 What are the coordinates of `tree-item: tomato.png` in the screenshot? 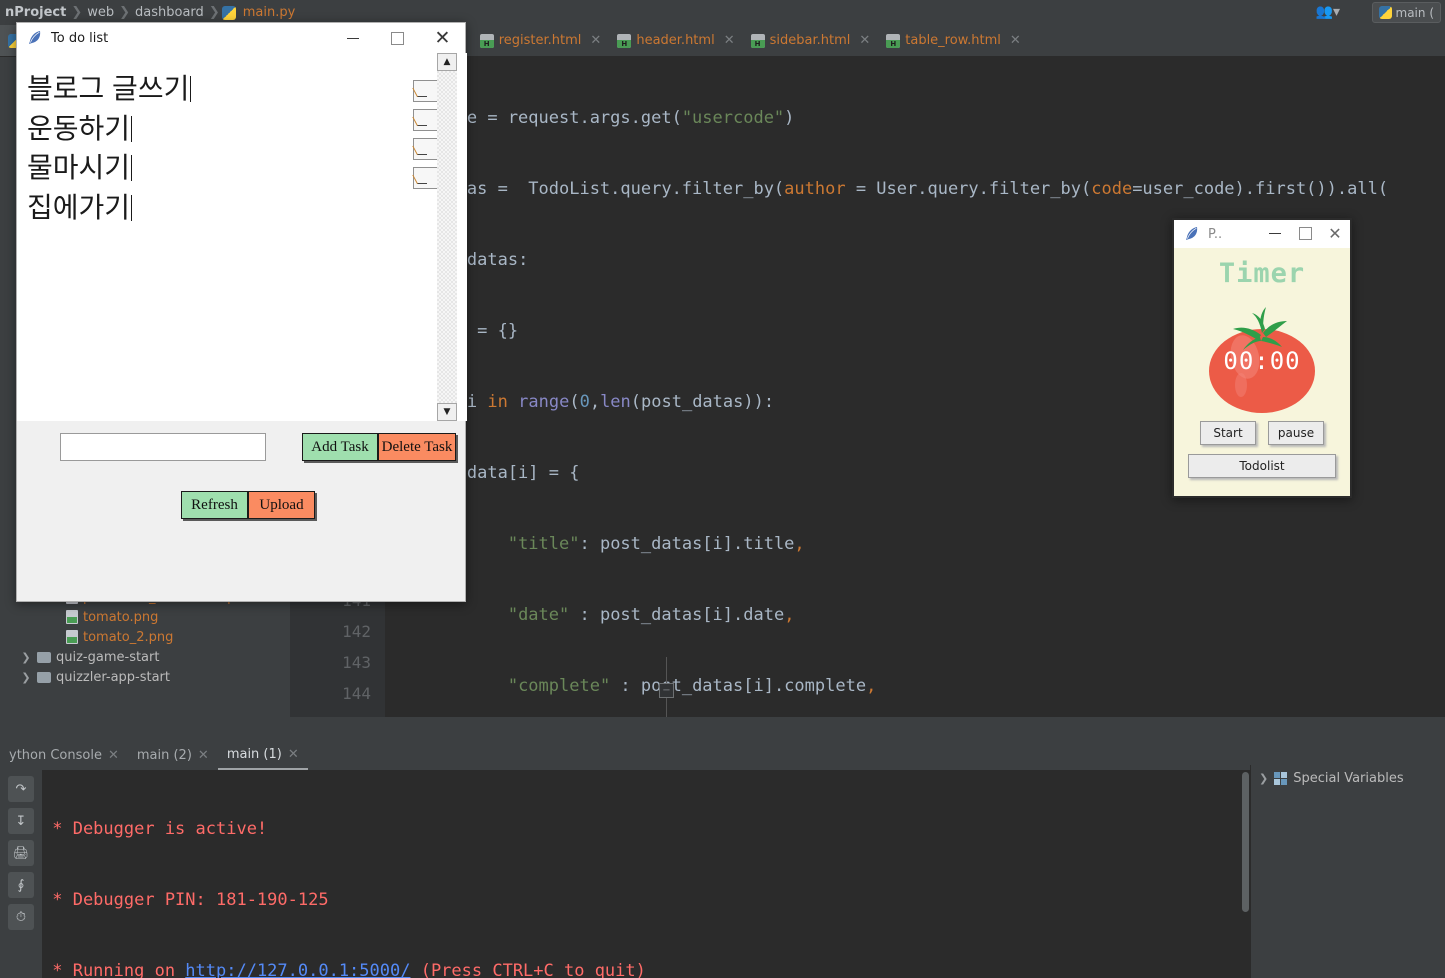 It's located at (145, 617).